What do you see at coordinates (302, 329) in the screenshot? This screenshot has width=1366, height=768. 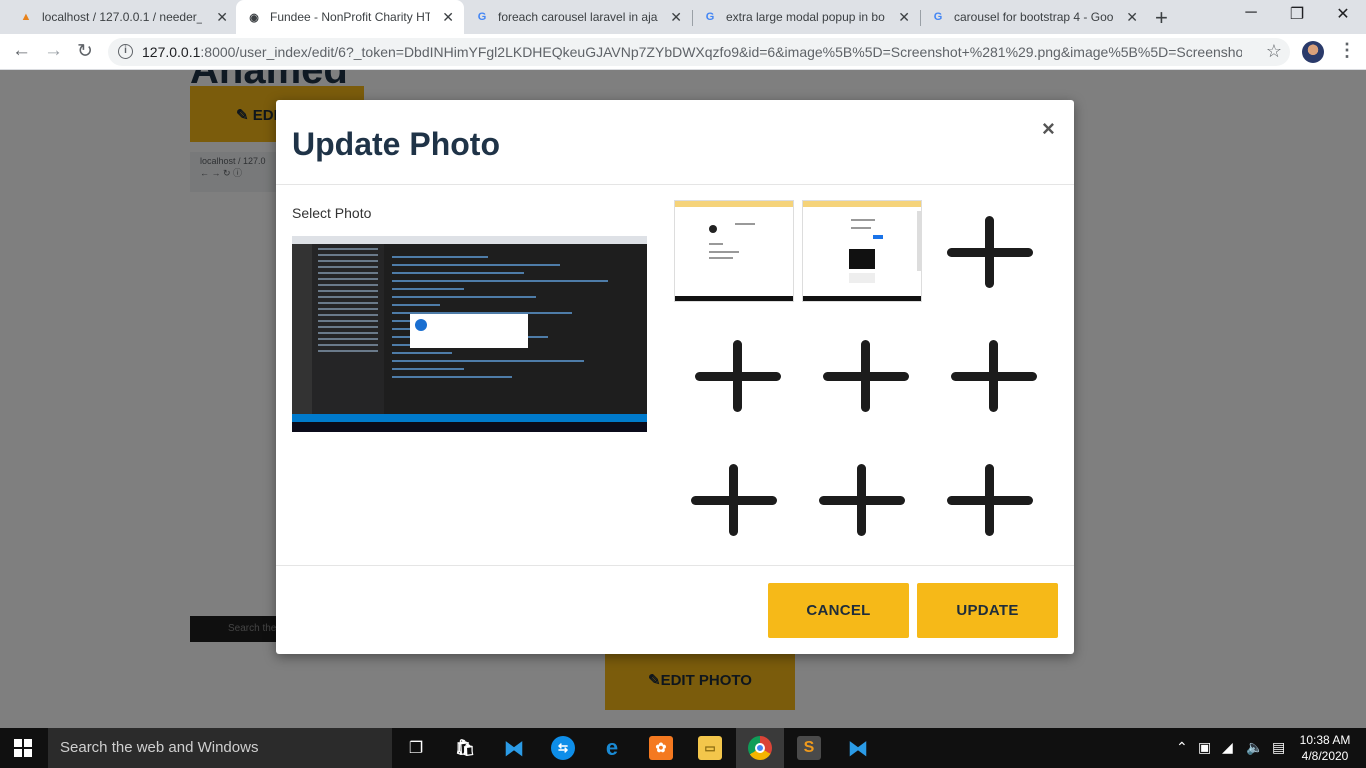 I see `preview-activity-bar` at bounding box center [302, 329].